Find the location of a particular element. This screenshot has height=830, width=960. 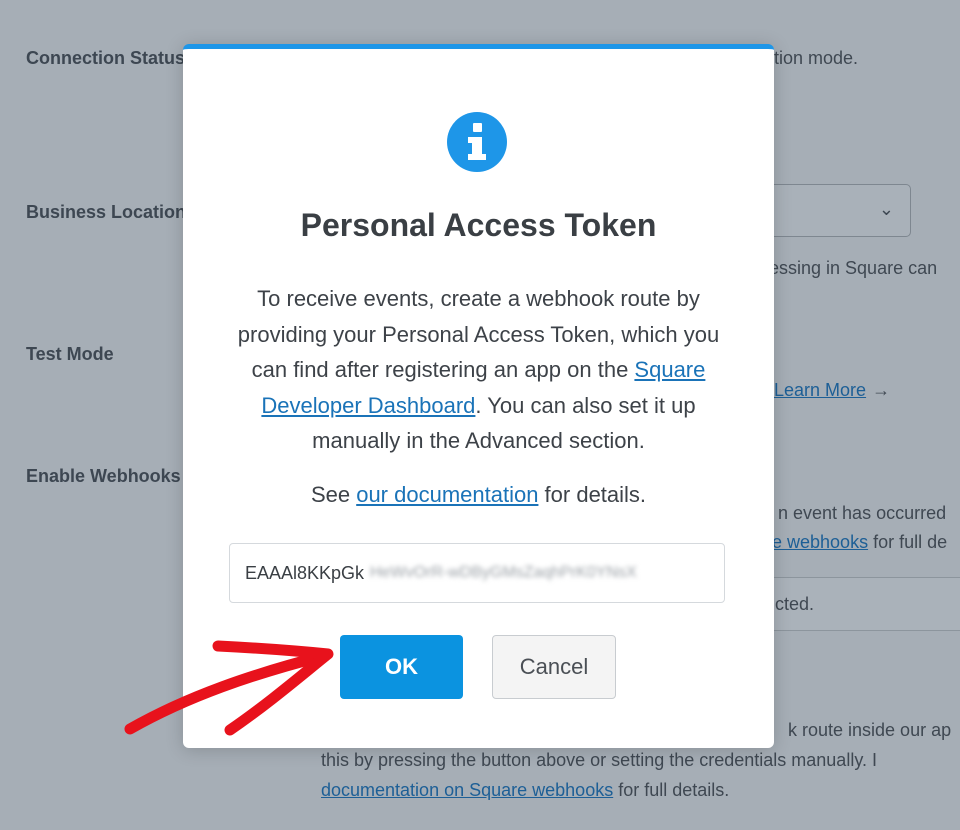

connection-status-label: Connection Status is located at coordinates (106, 58).